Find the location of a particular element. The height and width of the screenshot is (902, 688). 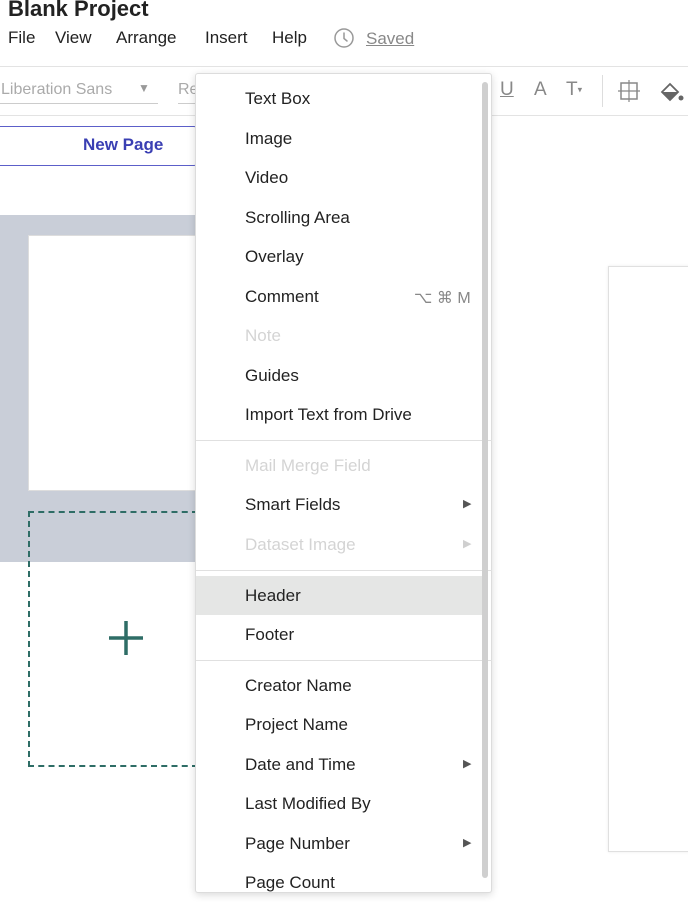

fill-bucket-icon is located at coordinates (671, 92).